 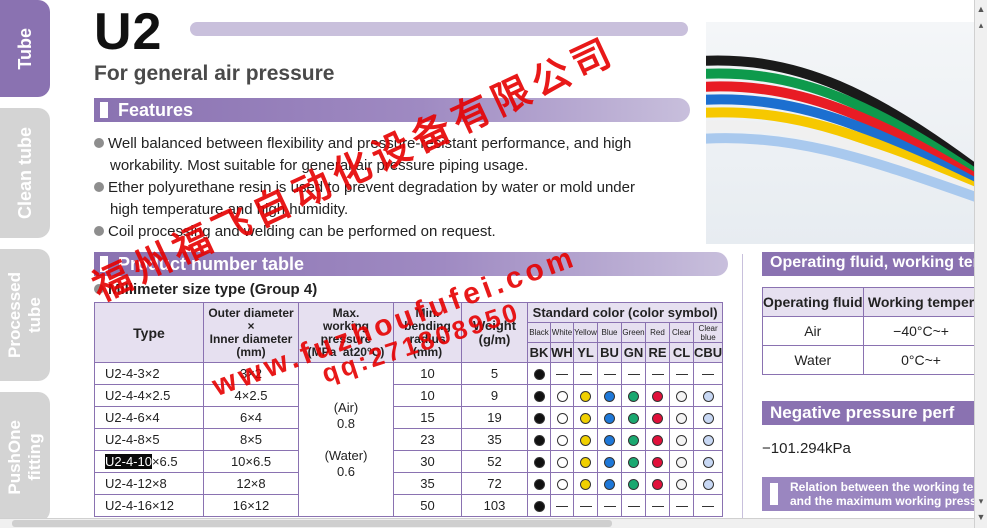 I want to click on fluid-cell: Air, so click(x=813, y=331).